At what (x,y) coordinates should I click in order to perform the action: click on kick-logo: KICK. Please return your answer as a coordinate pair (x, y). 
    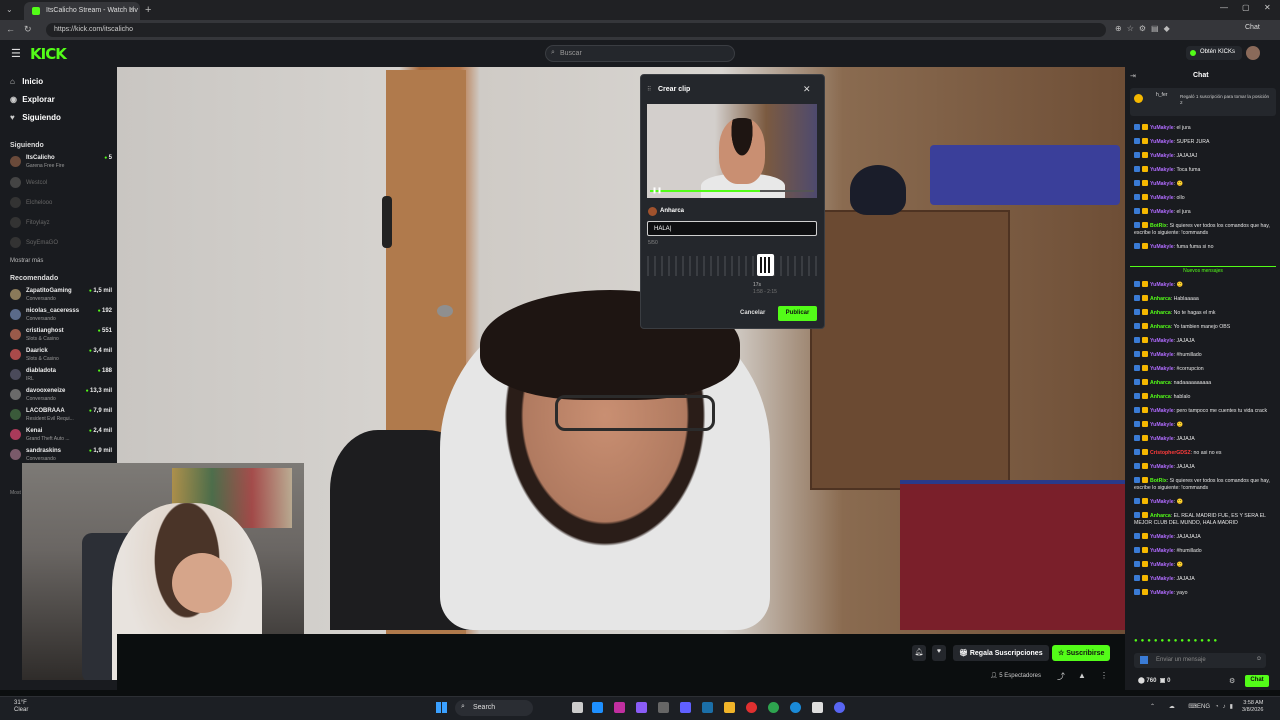
    Looking at the image, I should click on (48, 54).